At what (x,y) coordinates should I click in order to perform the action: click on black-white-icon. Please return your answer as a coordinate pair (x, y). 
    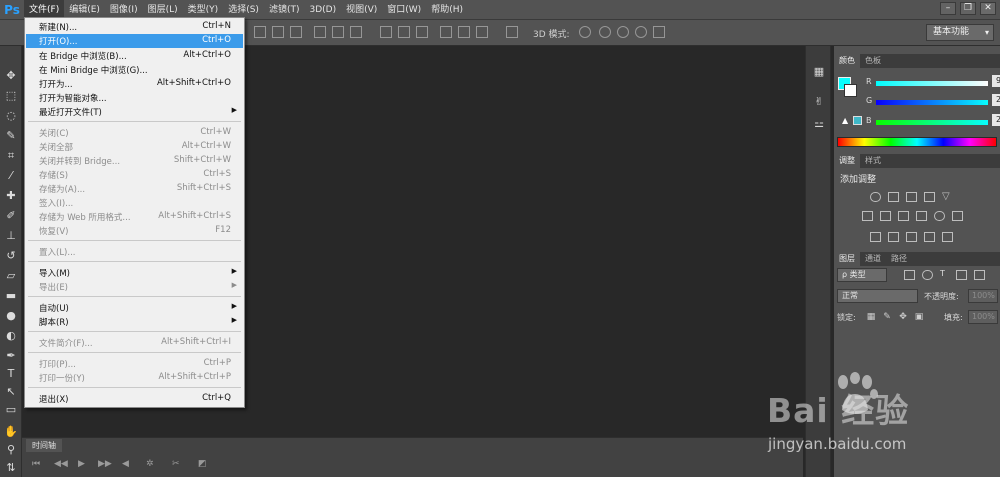
    Looking at the image, I should click on (903, 216).